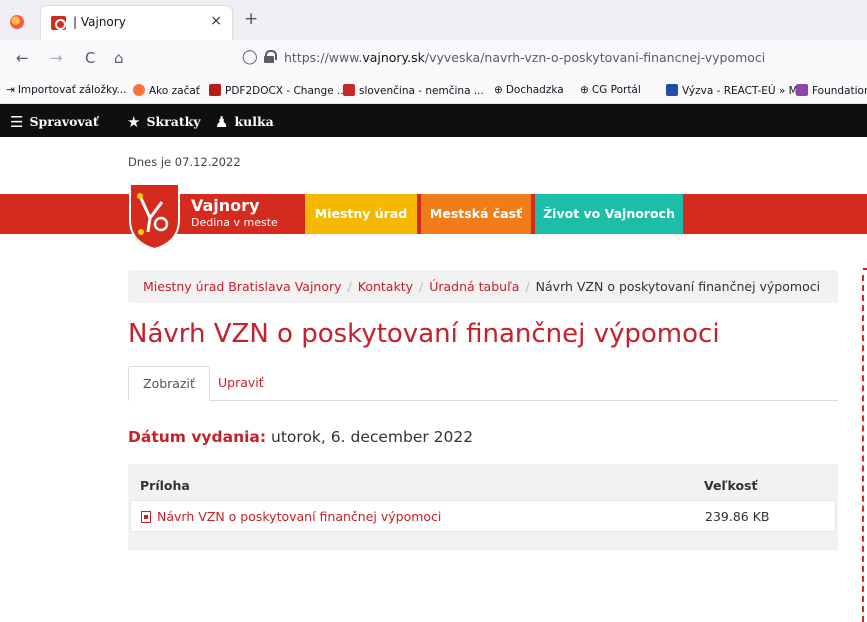 This screenshot has height=622, width=867. I want to click on user-icon: ♟, so click(222, 122).